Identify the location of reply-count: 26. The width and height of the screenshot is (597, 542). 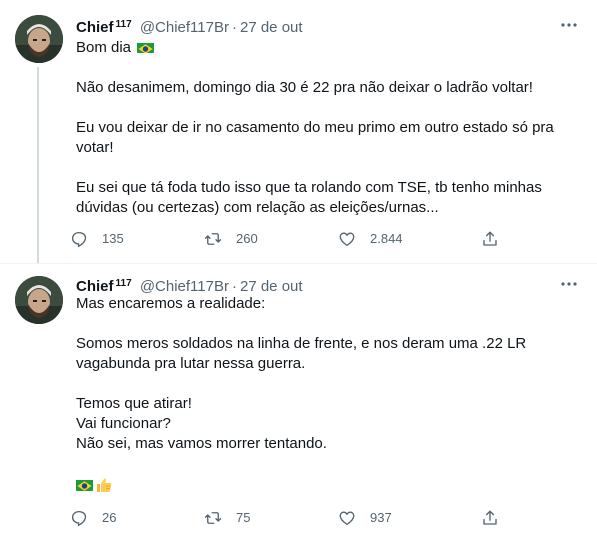
(109, 517).